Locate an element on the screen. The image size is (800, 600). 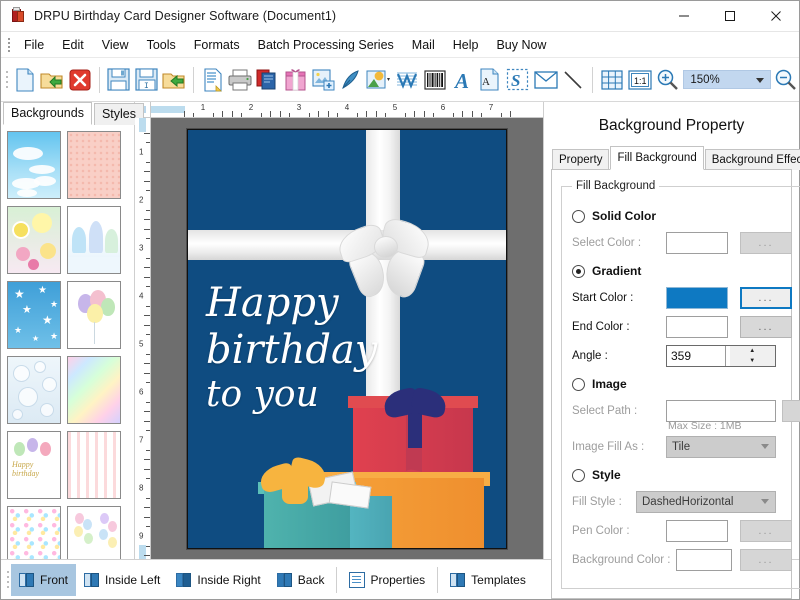
zoom-in-icon is located at coordinates (668, 80).